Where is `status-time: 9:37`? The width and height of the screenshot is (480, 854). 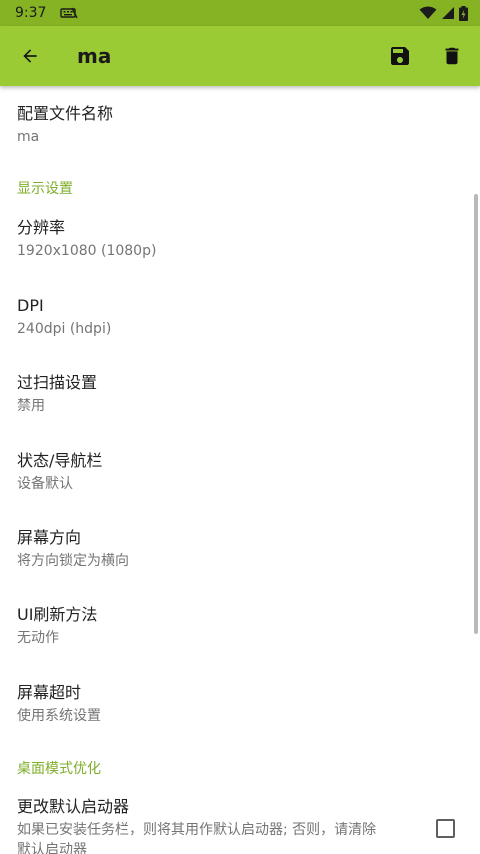 status-time: 9:37 is located at coordinates (31, 13).